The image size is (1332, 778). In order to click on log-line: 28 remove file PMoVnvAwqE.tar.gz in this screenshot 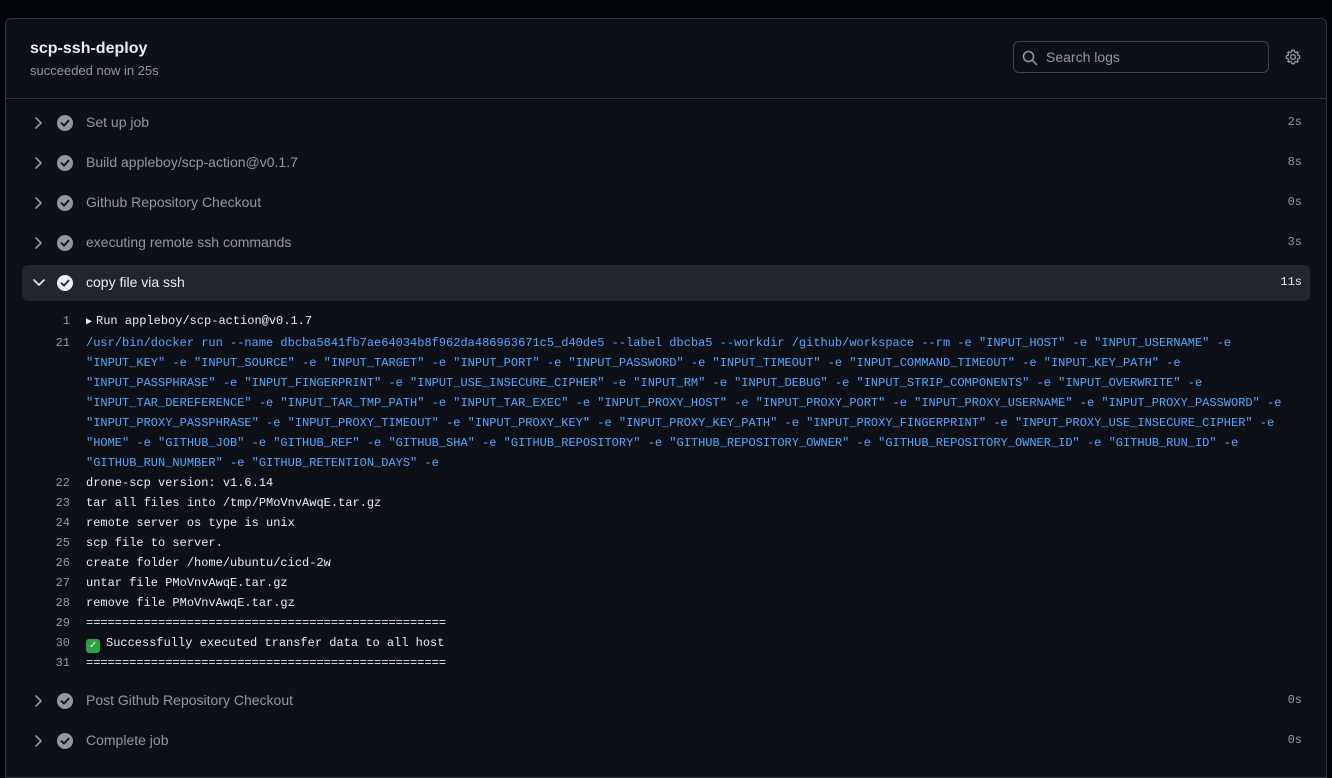, I will do `click(666, 603)`.